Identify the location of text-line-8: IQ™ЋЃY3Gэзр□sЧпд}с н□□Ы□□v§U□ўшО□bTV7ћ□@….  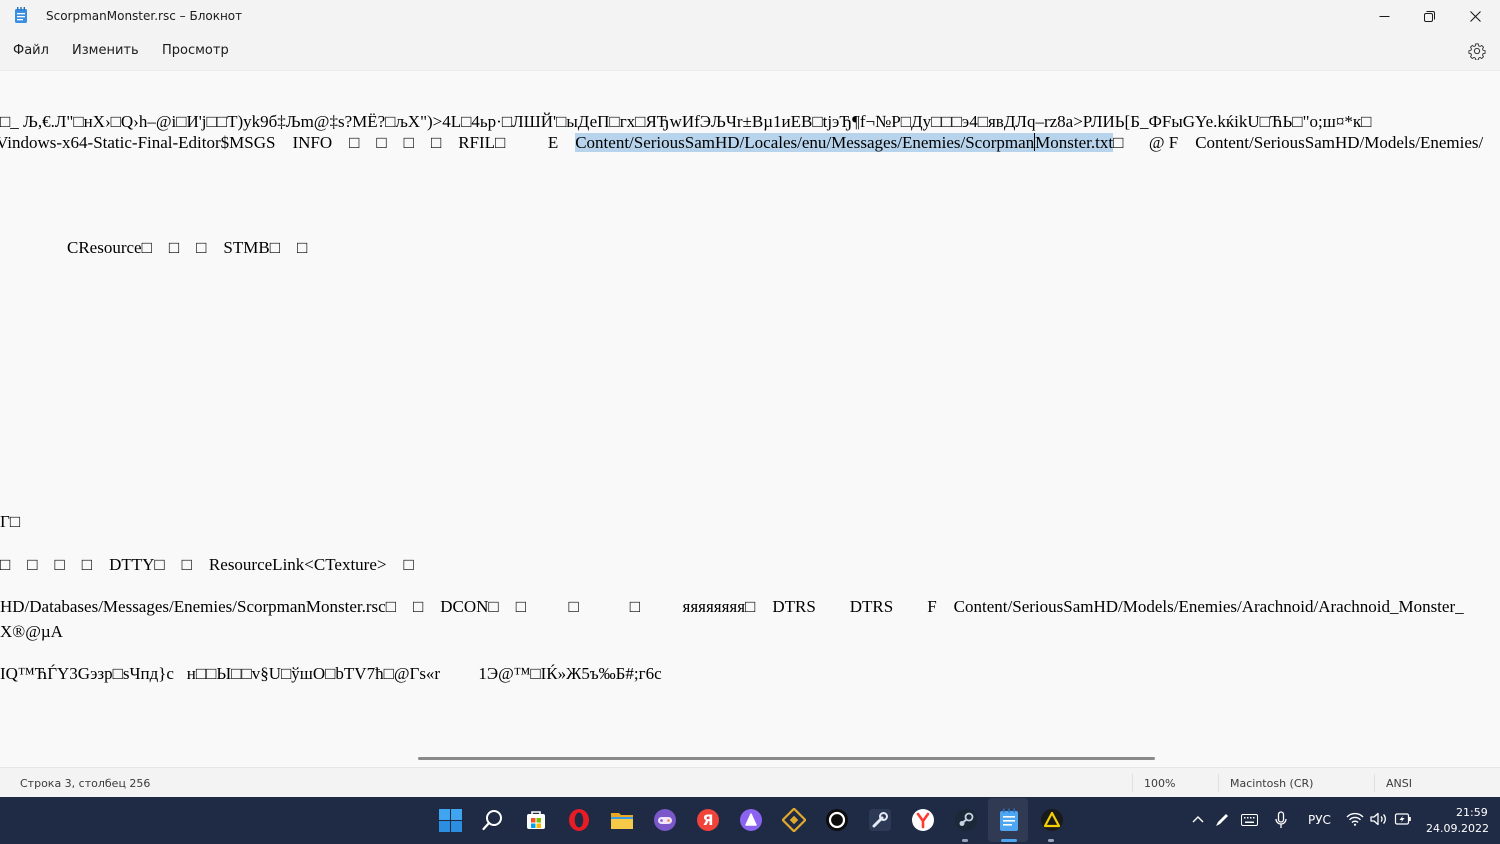
(331, 673).